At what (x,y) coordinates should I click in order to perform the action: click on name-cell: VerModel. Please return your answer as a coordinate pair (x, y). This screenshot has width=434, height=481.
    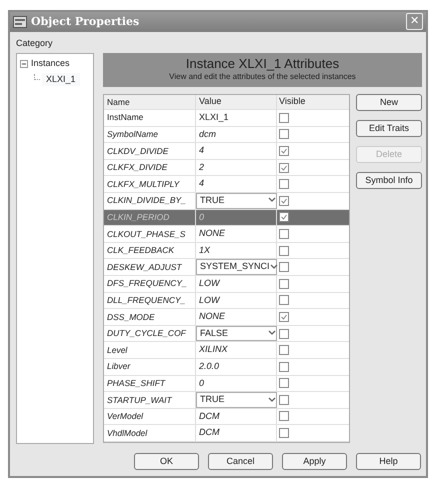
    Looking at the image, I should click on (150, 416).